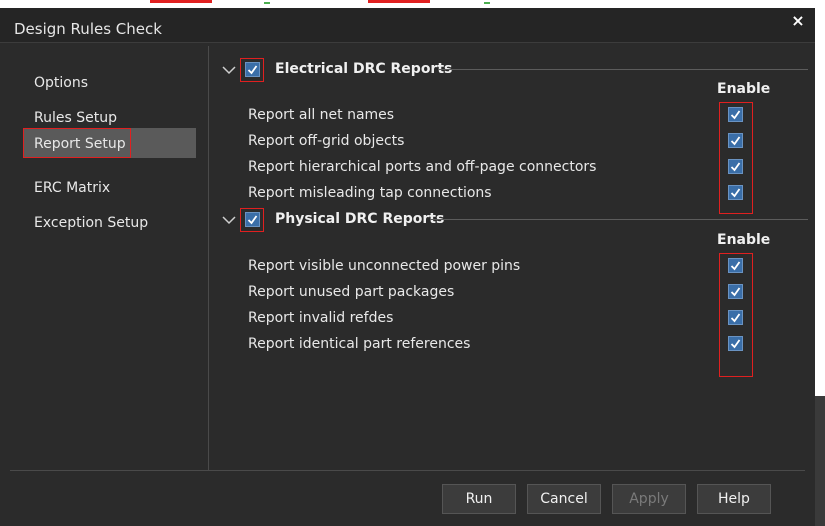 This screenshot has width=825, height=526. What do you see at coordinates (360, 219) in the screenshot?
I see `physical-section-title: Physical DRC Reports` at bounding box center [360, 219].